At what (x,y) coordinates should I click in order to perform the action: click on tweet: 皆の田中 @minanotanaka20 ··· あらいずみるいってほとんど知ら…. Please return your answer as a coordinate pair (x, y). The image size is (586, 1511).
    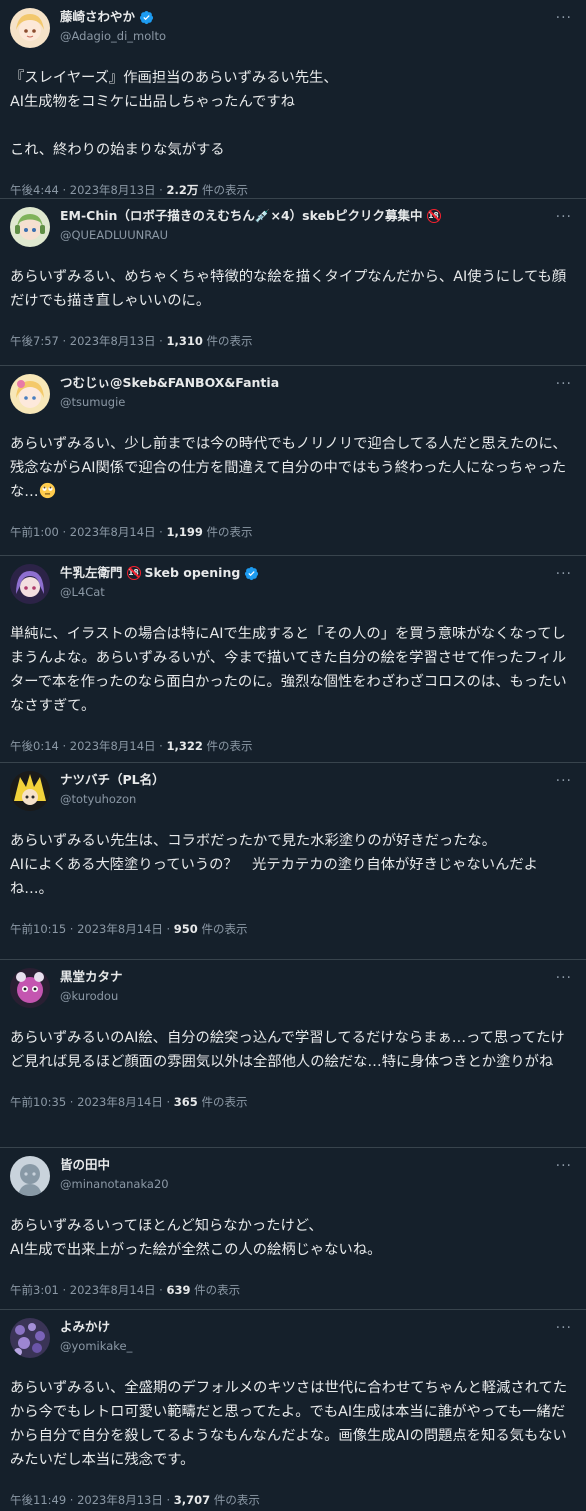
    Looking at the image, I should click on (293, 1229).